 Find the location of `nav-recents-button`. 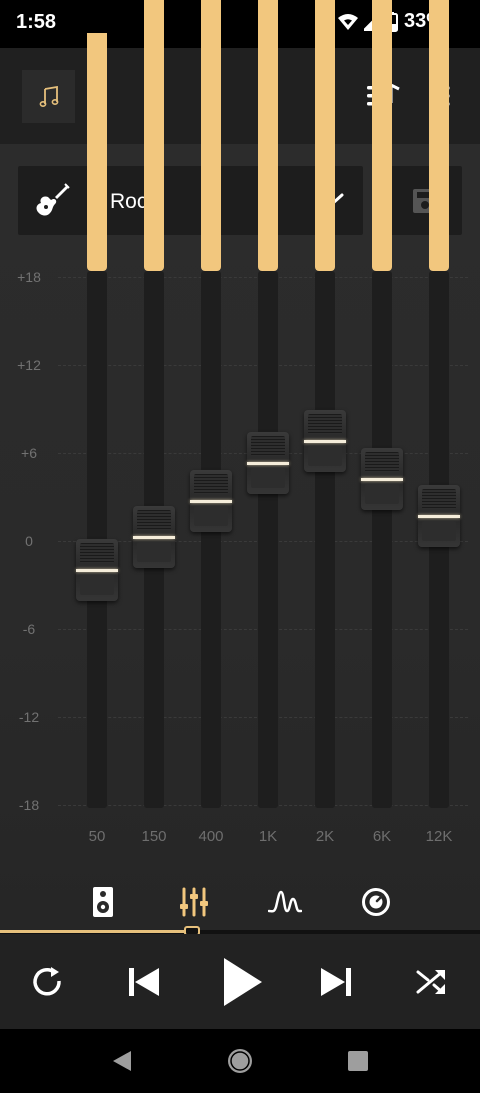

nav-recents-button is located at coordinates (358, 1061).